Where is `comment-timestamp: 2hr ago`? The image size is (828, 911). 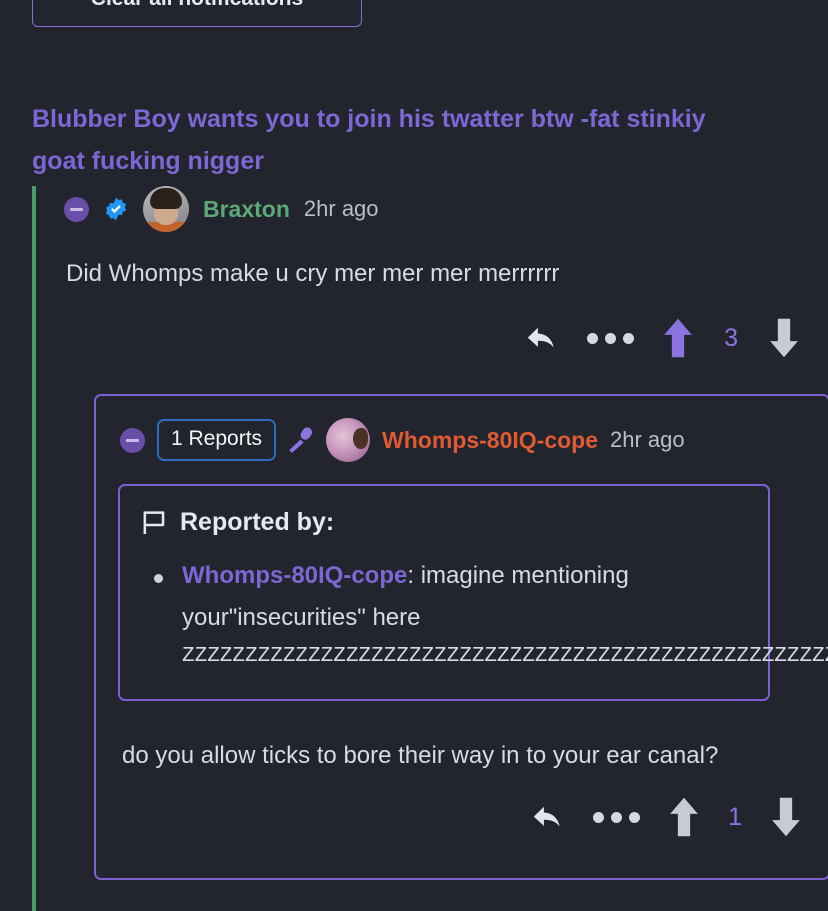
comment-timestamp: 2hr ago is located at coordinates (341, 208).